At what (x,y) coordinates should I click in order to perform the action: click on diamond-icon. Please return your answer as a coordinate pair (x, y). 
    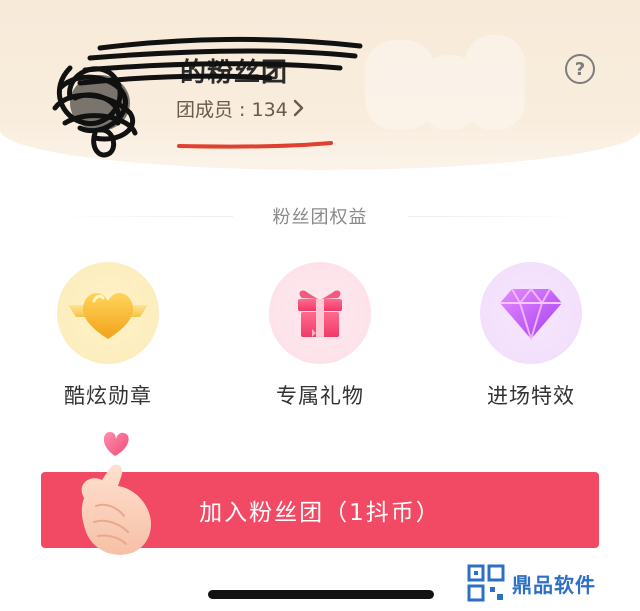
    Looking at the image, I should click on (531, 314).